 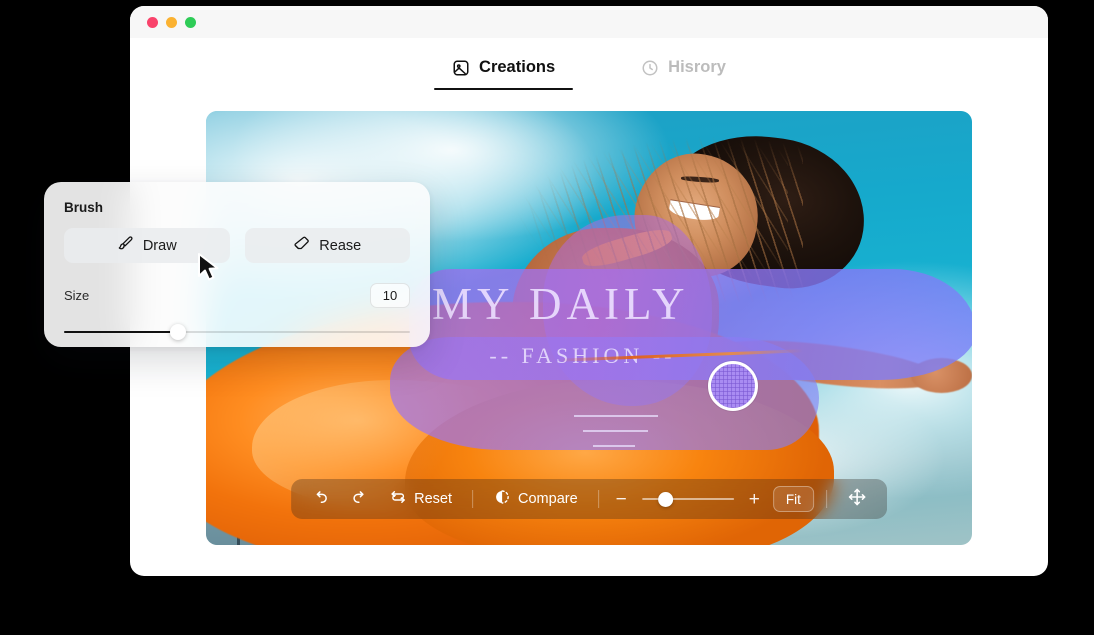 I want to click on eraser-icon, so click(x=301, y=245).